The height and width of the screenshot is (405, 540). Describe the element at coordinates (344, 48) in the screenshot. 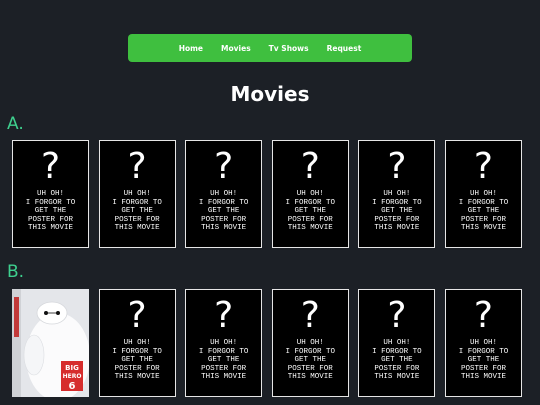

I see `nav-request-link: Request` at that location.